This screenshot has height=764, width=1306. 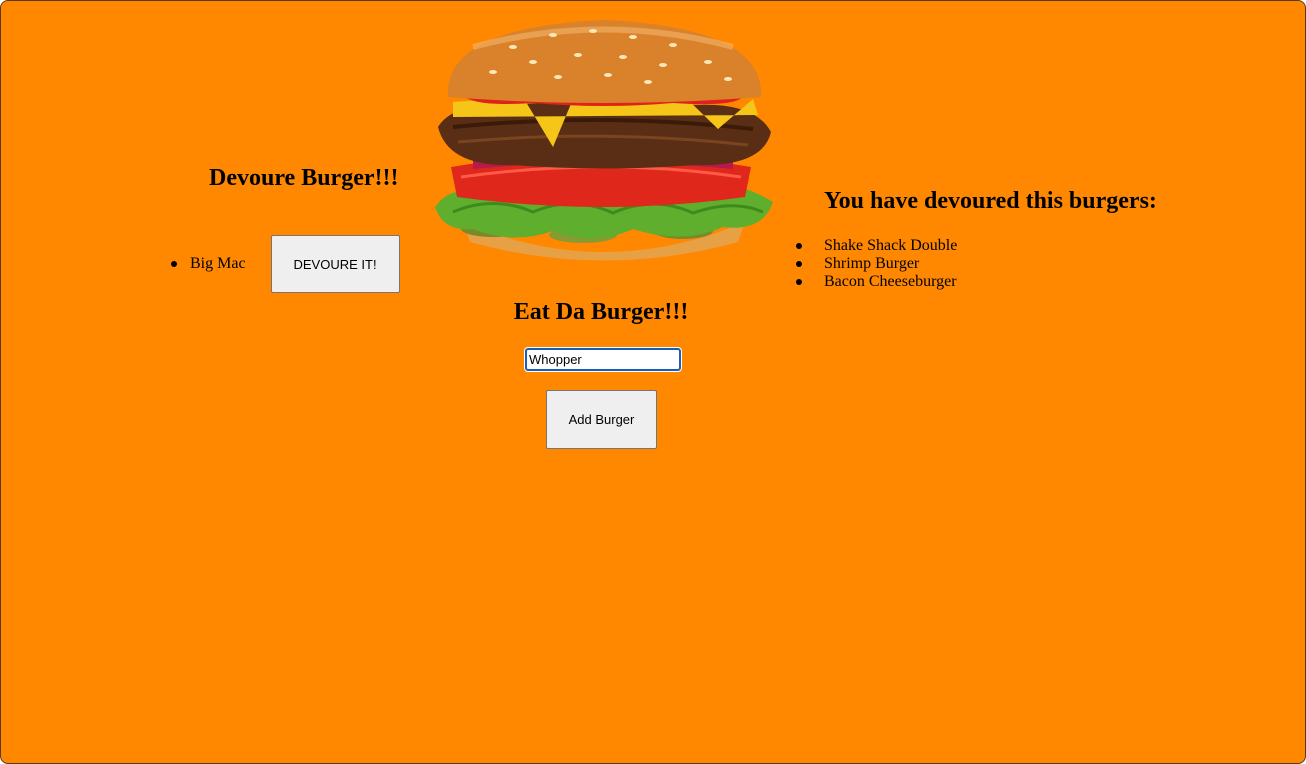 I want to click on add-burger-button: Add Burger, so click(x=601, y=419).